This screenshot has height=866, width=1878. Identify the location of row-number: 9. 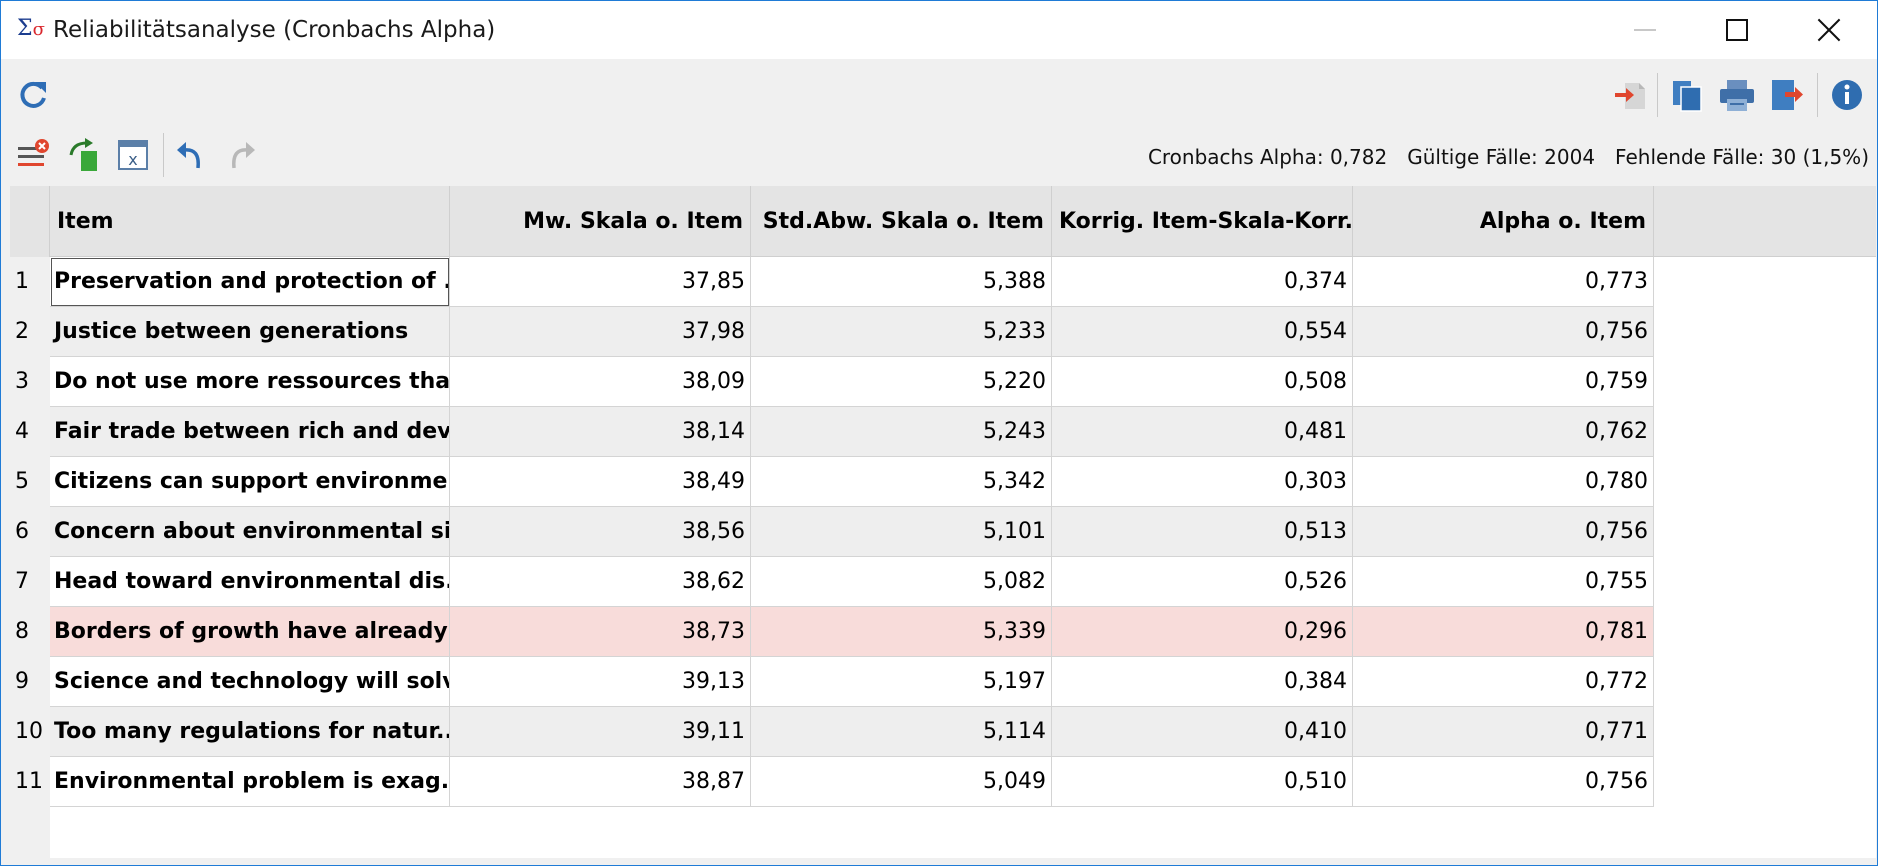
(30, 682).